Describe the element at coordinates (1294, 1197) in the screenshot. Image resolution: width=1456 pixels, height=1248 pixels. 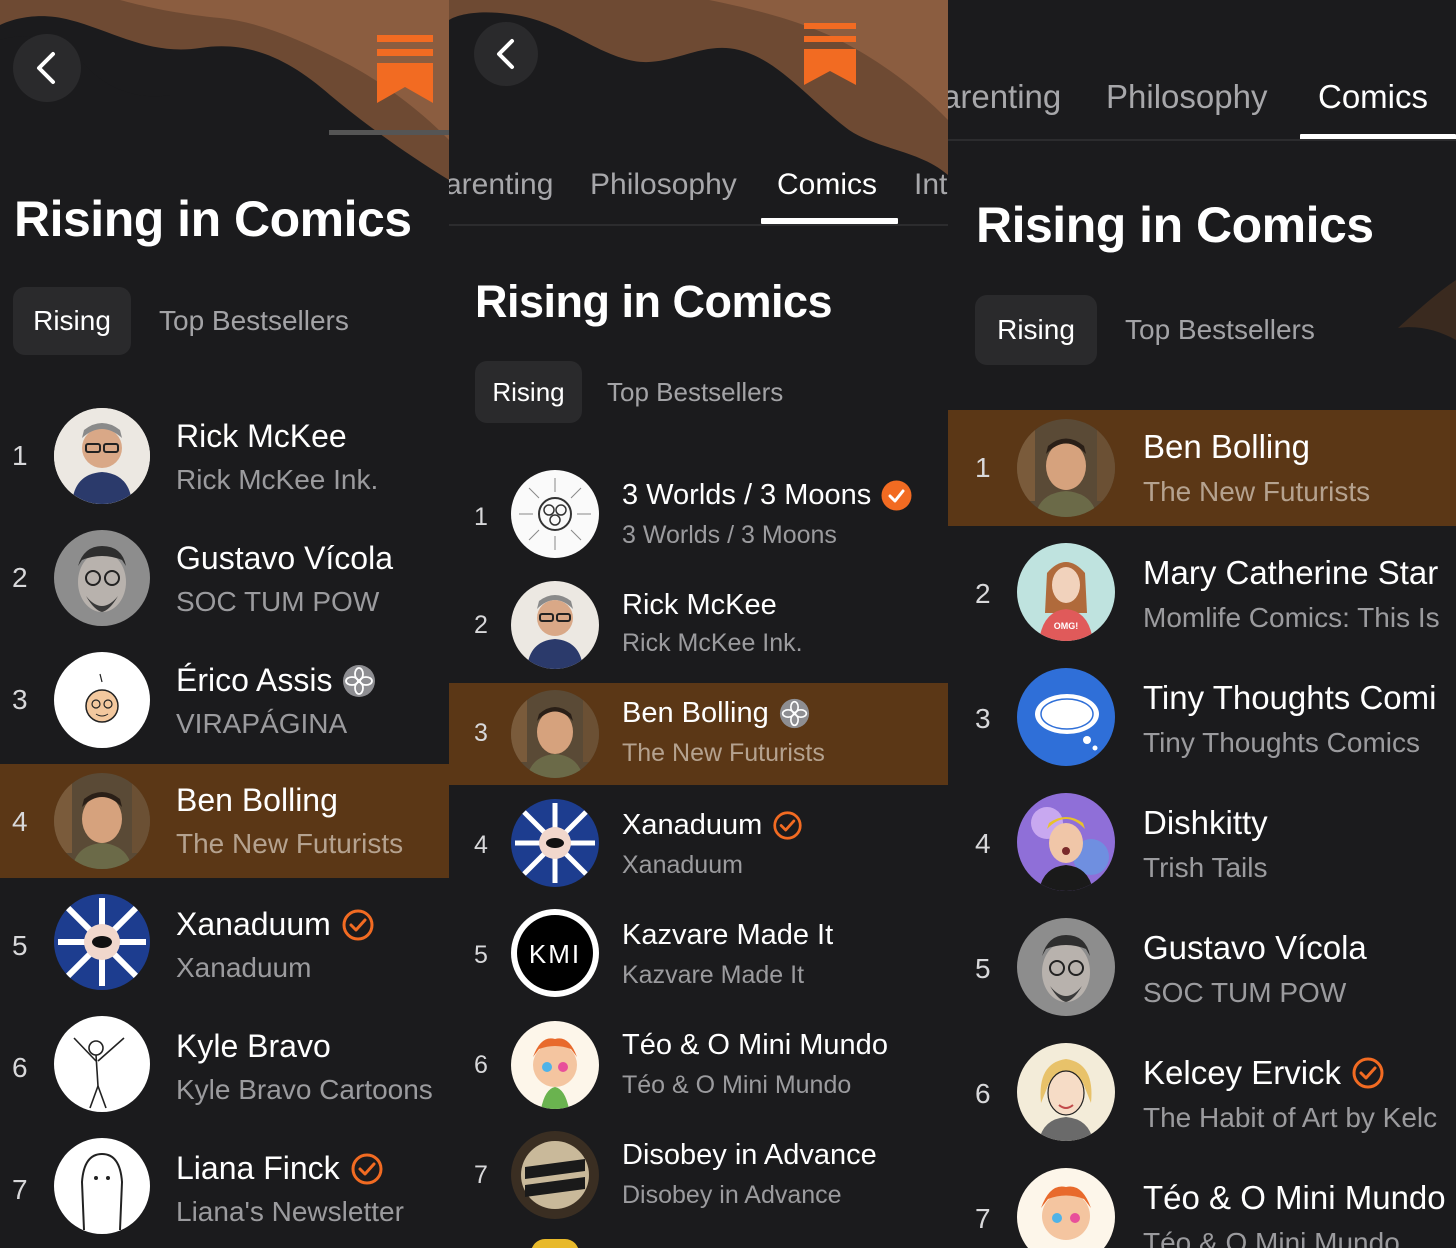
I see `name-text: Téo & O Mini Mundo` at that location.